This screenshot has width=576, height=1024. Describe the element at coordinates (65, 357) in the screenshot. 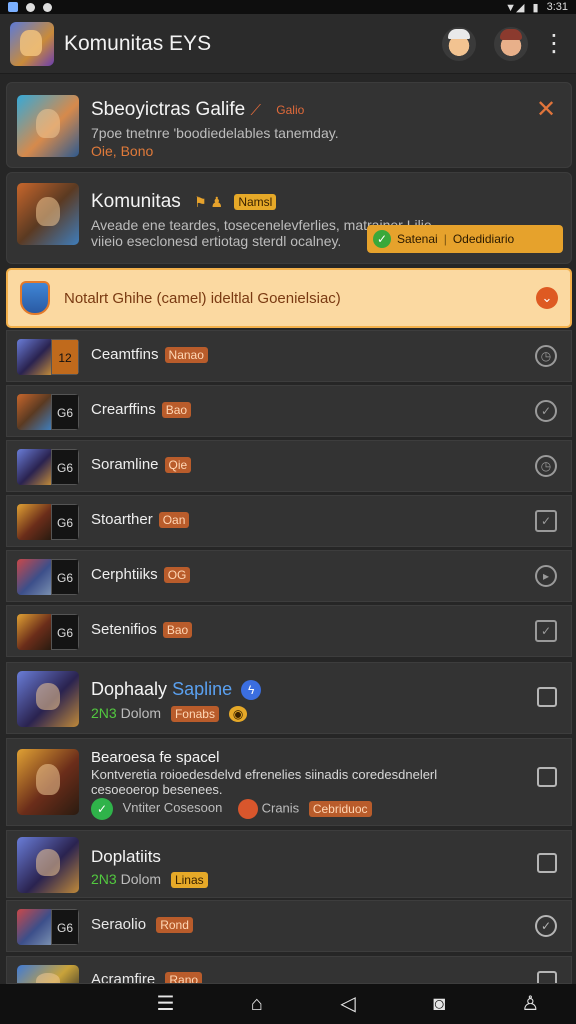

I see `level-badge: 12` at that location.